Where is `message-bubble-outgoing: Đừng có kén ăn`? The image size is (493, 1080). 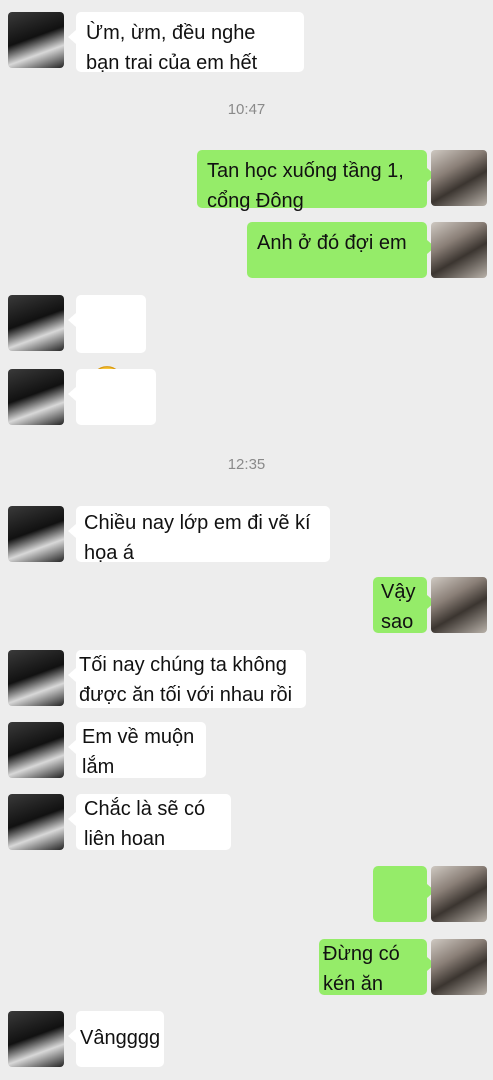
message-bubble-outgoing: Đừng có kén ăn is located at coordinates (377, 967).